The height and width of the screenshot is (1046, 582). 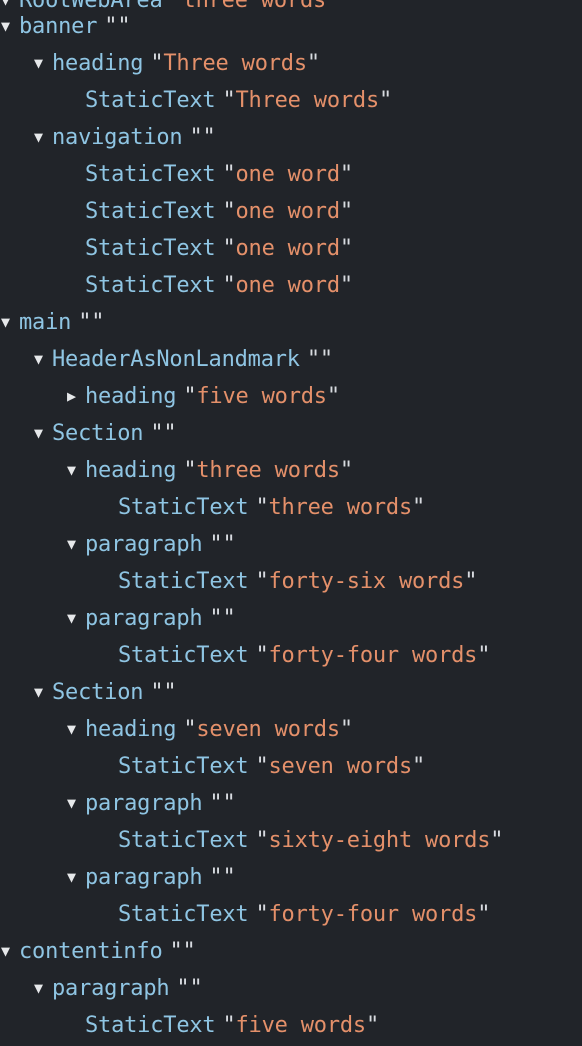 I want to click on node-role: navigation, so click(x=117, y=137).